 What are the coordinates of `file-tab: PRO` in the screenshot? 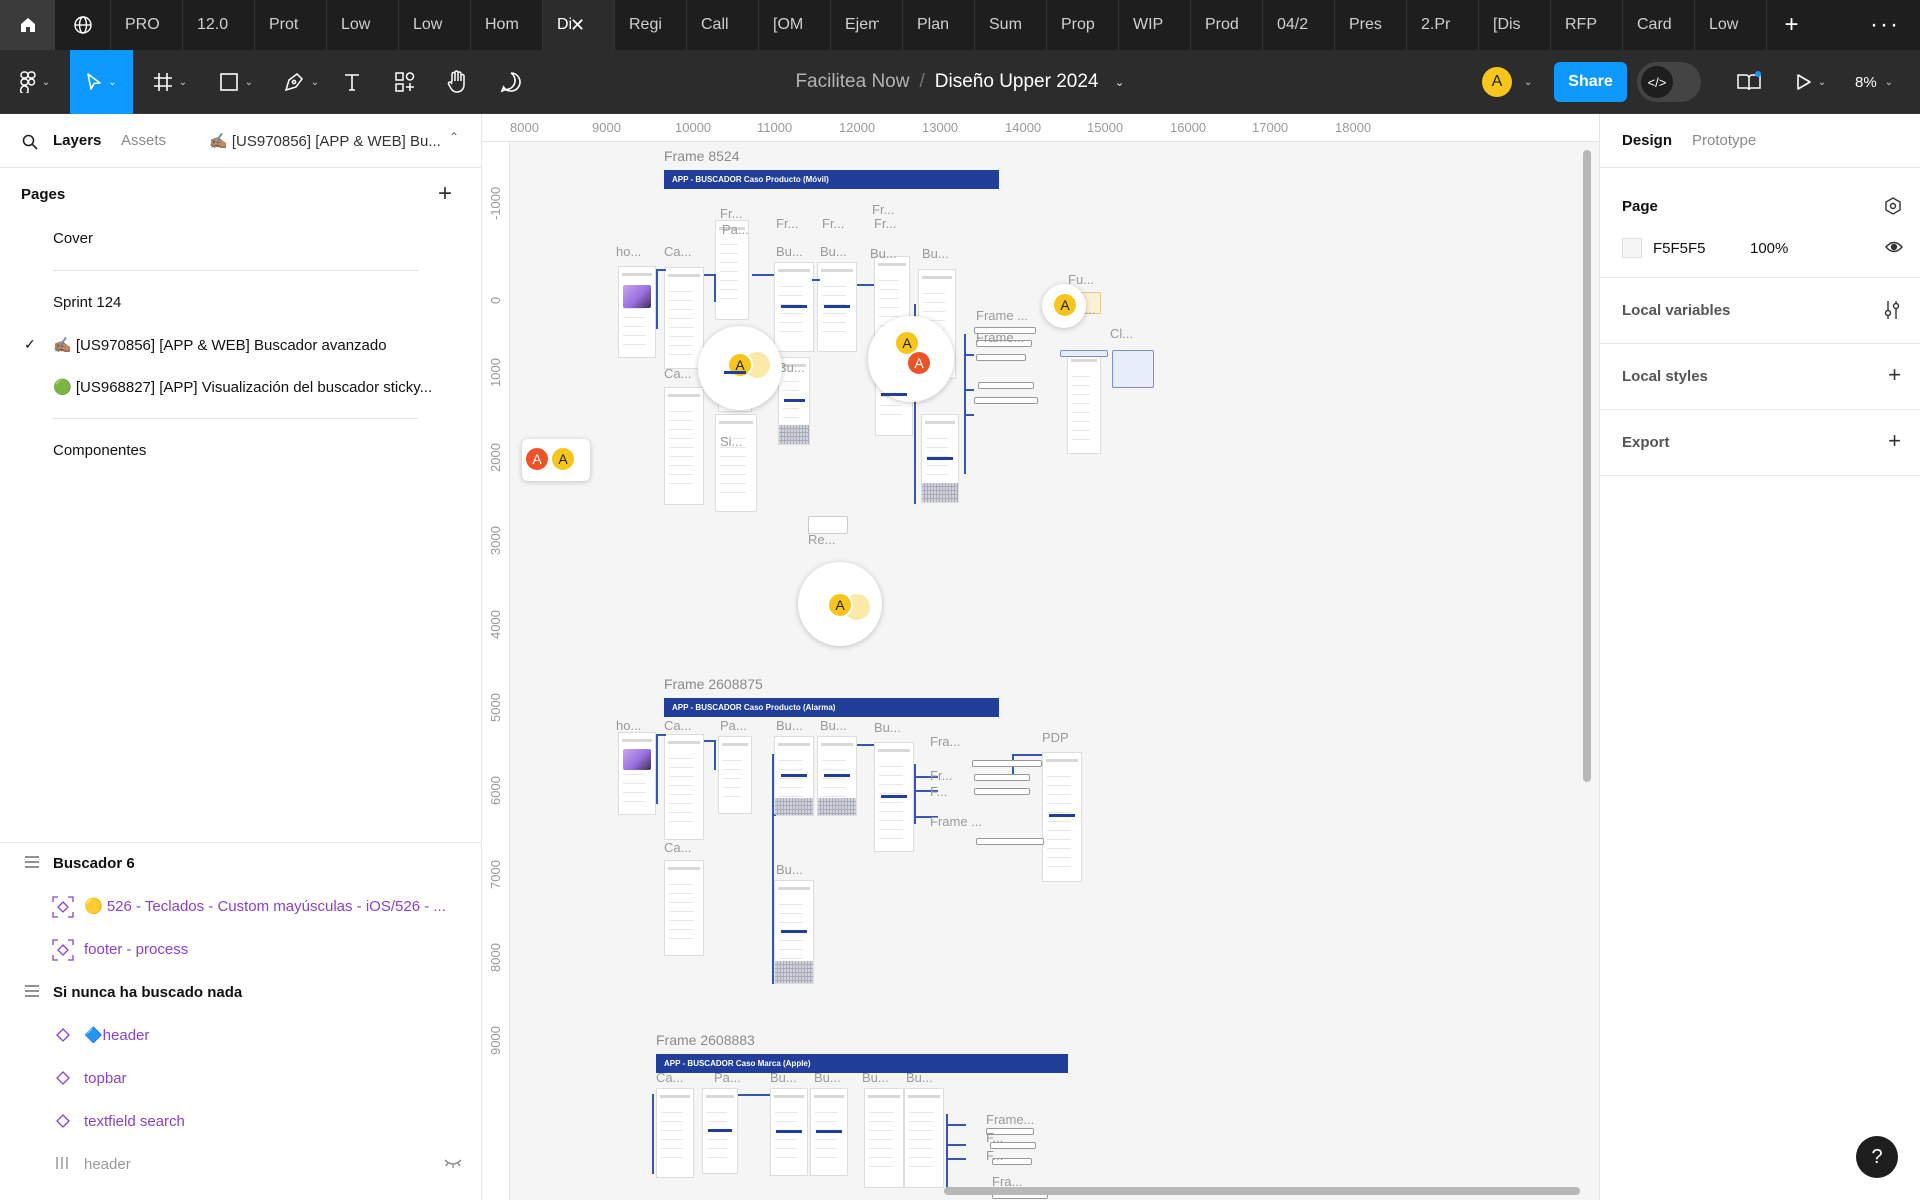 It's located at (146, 25).